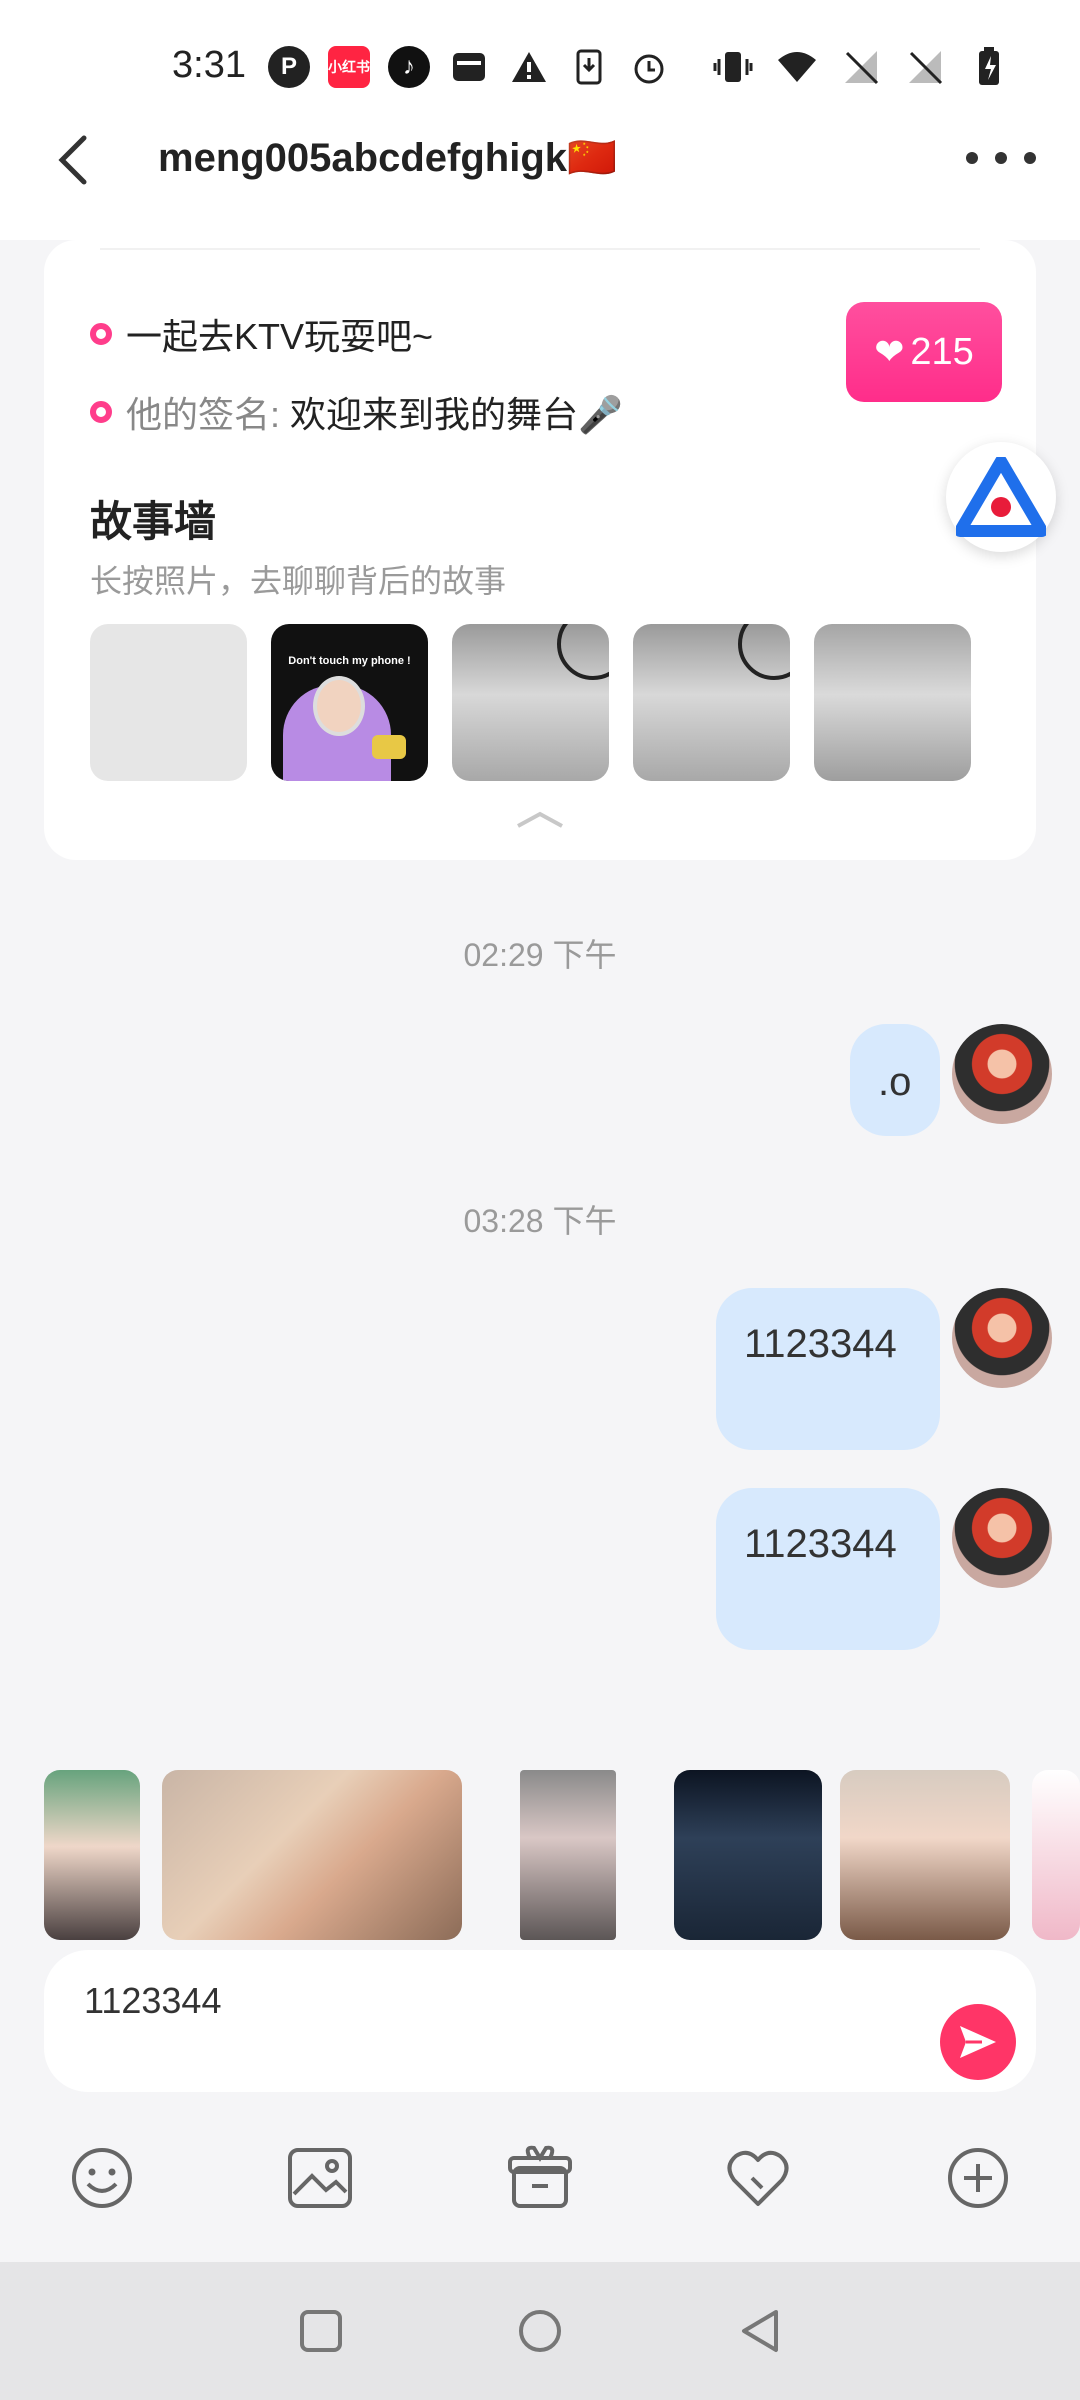 The height and width of the screenshot is (2400, 1080). What do you see at coordinates (349, 661) in the screenshot?
I see `thumbnail-caption: Don't touch my phone !` at bounding box center [349, 661].